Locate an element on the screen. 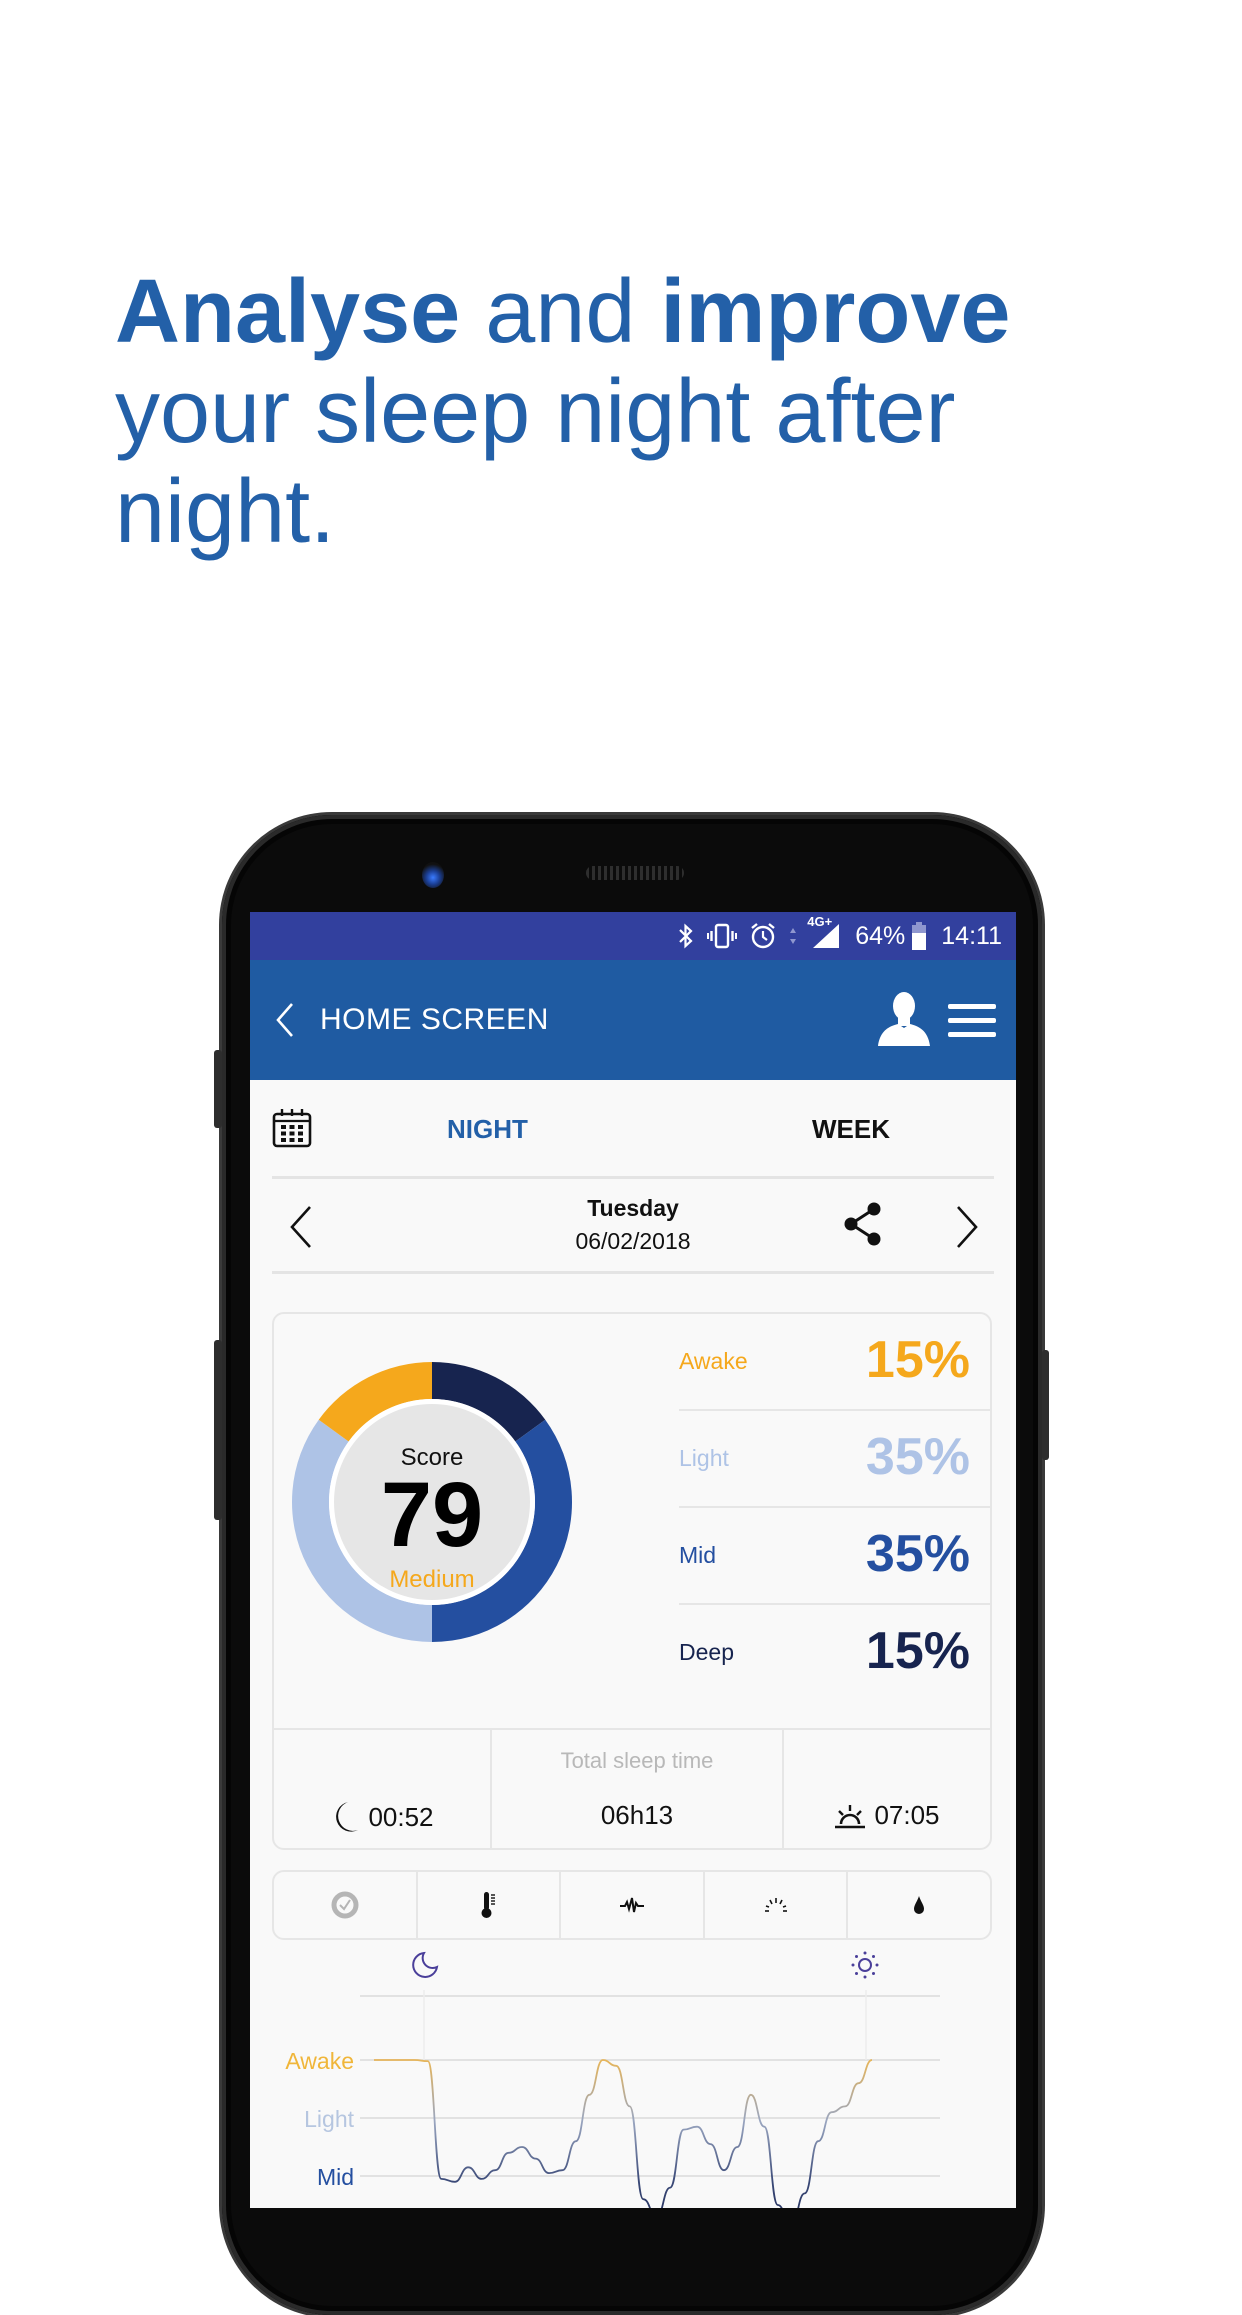  headline-line2: your sleep night after is located at coordinates (535, 412).